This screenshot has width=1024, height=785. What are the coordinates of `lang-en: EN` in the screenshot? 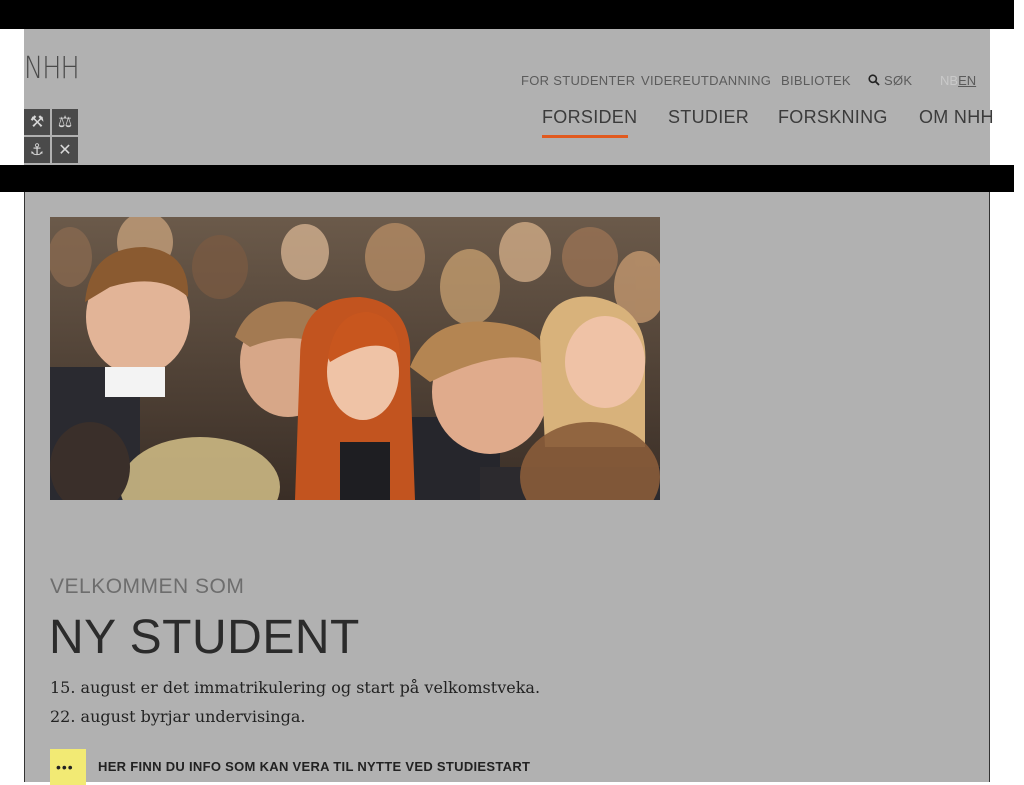 It's located at (967, 80).